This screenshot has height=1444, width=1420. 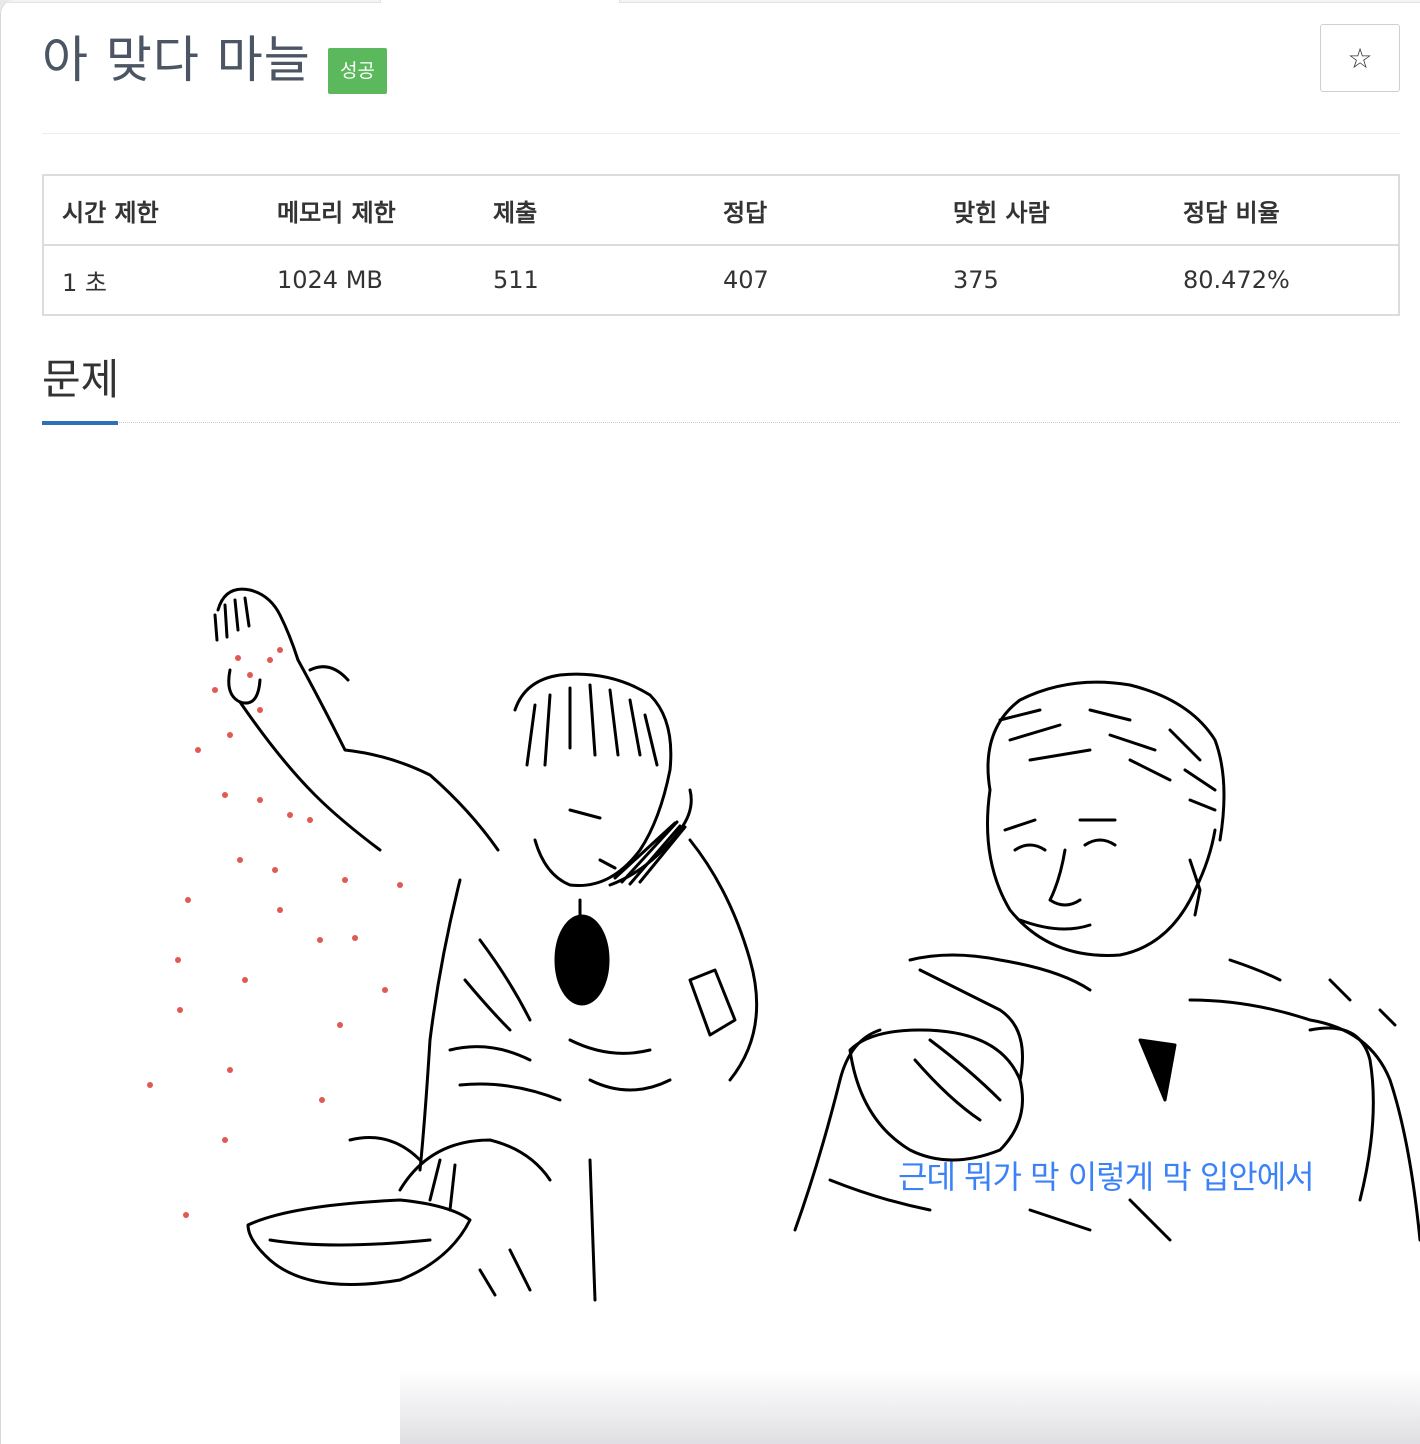 I want to click on header-time-limit: 시간 제한, so click(x=151, y=210).